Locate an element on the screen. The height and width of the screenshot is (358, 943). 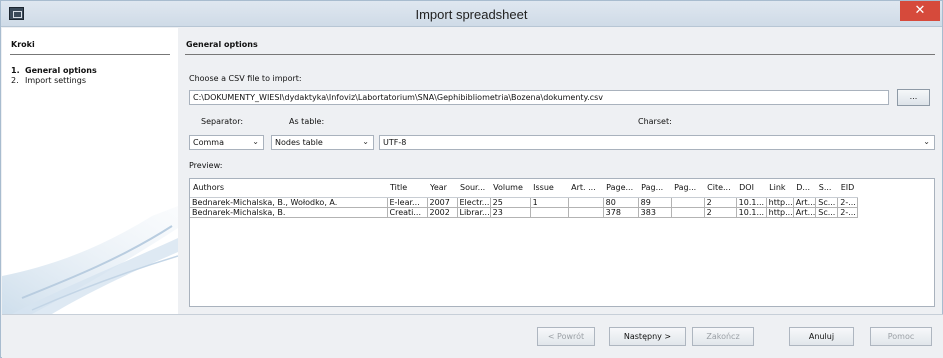
step-number: 2. is located at coordinates (15, 80).